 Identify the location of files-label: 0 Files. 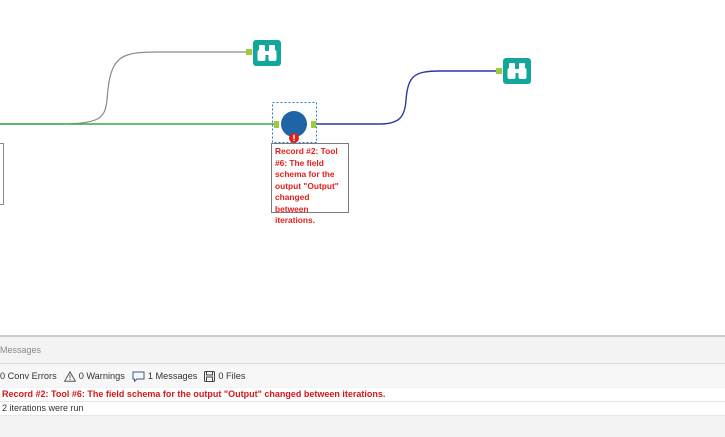
(232, 376).